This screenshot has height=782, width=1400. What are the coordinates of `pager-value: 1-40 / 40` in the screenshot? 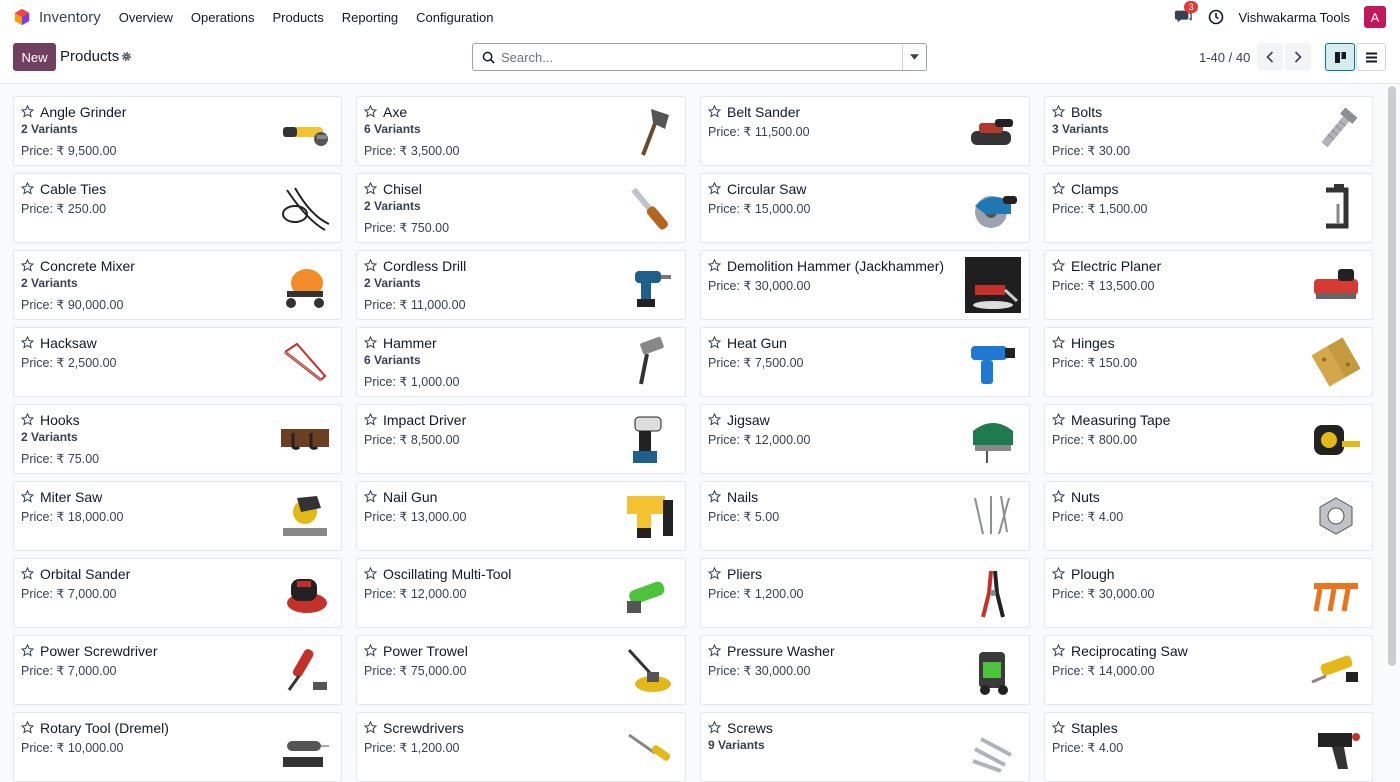 It's located at (1224, 57).